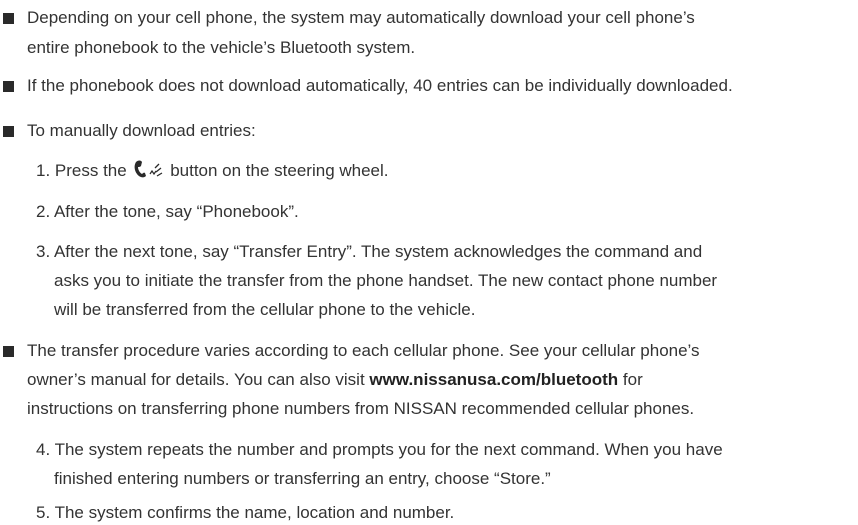  Describe the element at coordinates (141, 130) in the screenshot. I see `bullet-text-line: To manually download entries:` at that location.